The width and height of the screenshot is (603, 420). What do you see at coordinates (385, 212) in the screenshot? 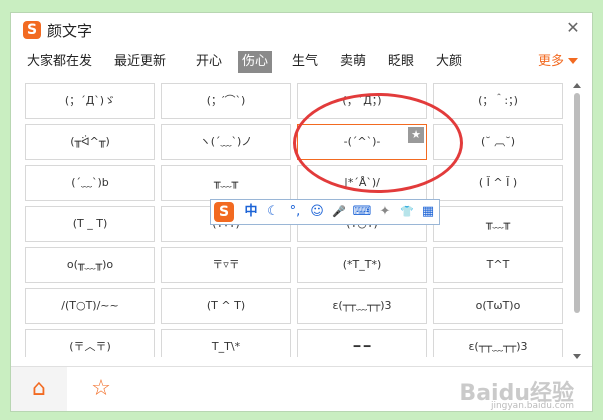
I see `tools-icon: ✦` at bounding box center [385, 212].